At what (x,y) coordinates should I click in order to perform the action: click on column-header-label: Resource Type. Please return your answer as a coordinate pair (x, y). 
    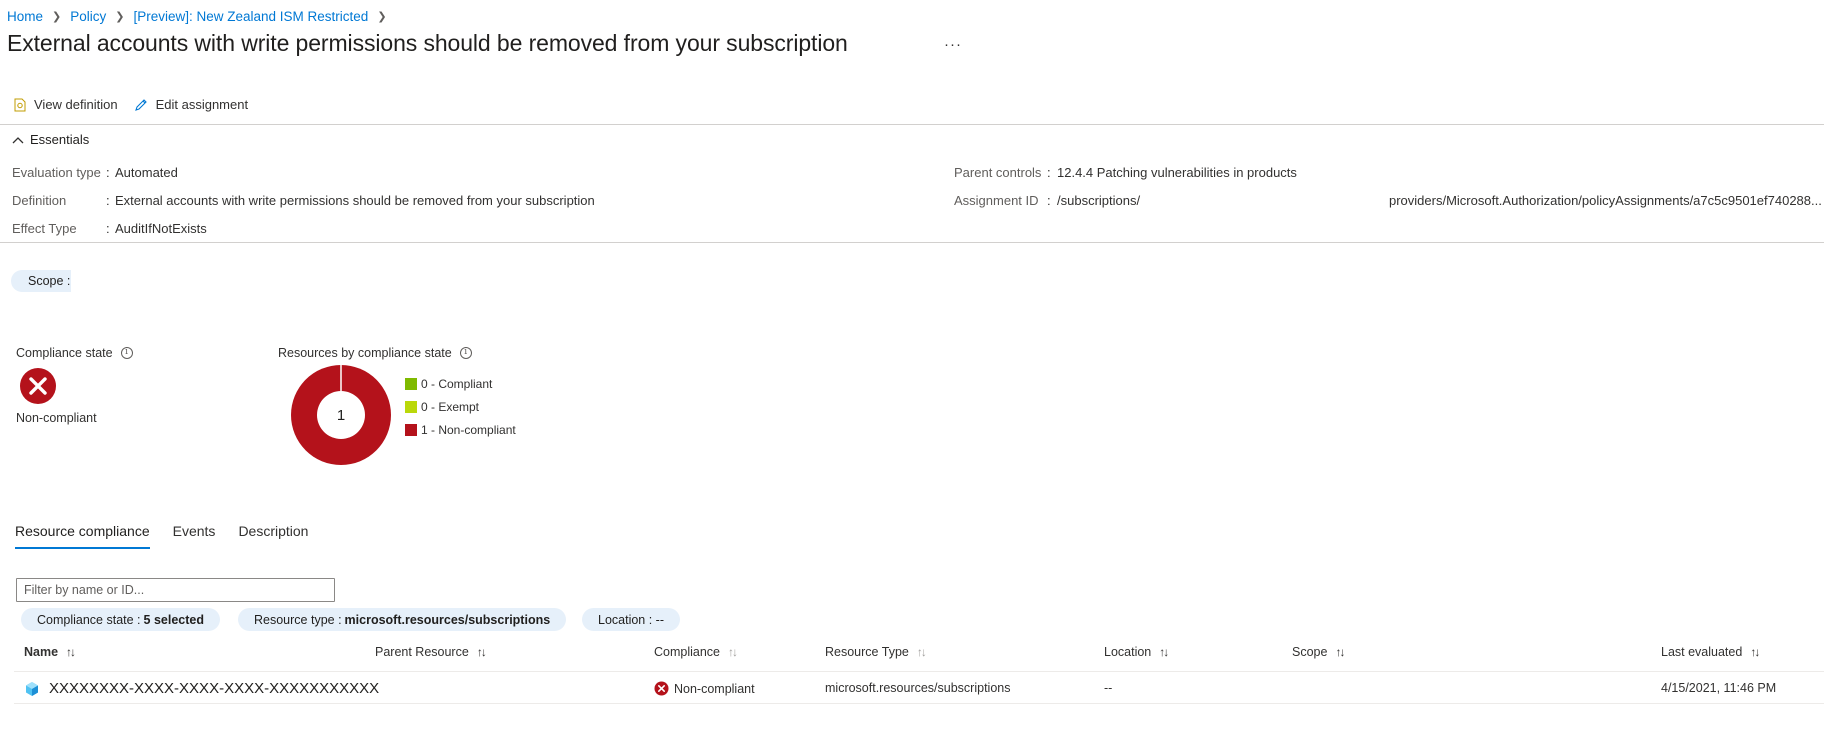
    Looking at the image, I should click on (867, 652).